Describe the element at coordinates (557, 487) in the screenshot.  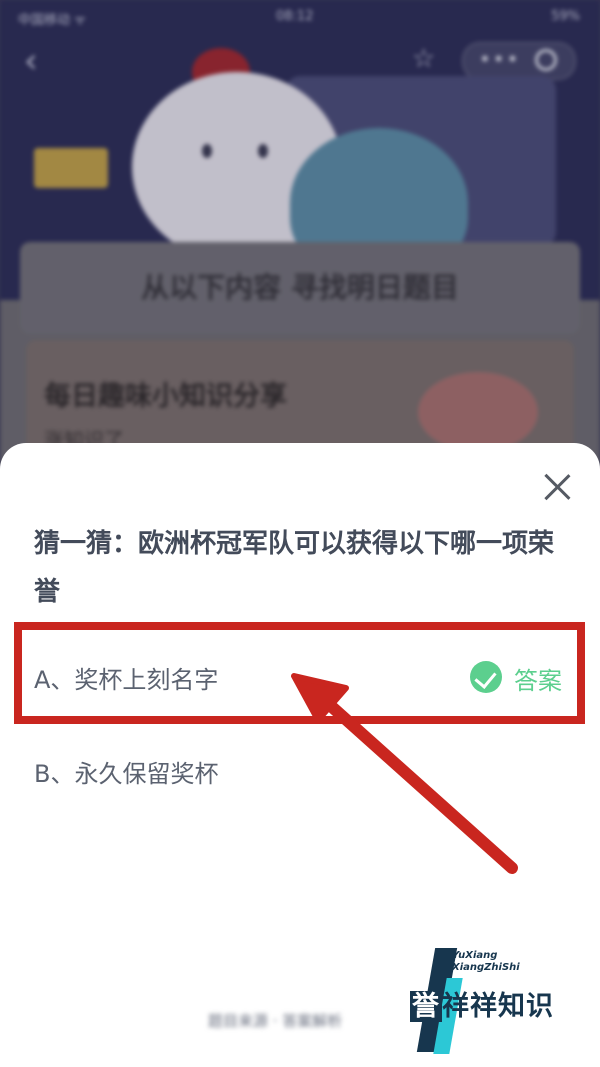
I see `close-icon` at that location.